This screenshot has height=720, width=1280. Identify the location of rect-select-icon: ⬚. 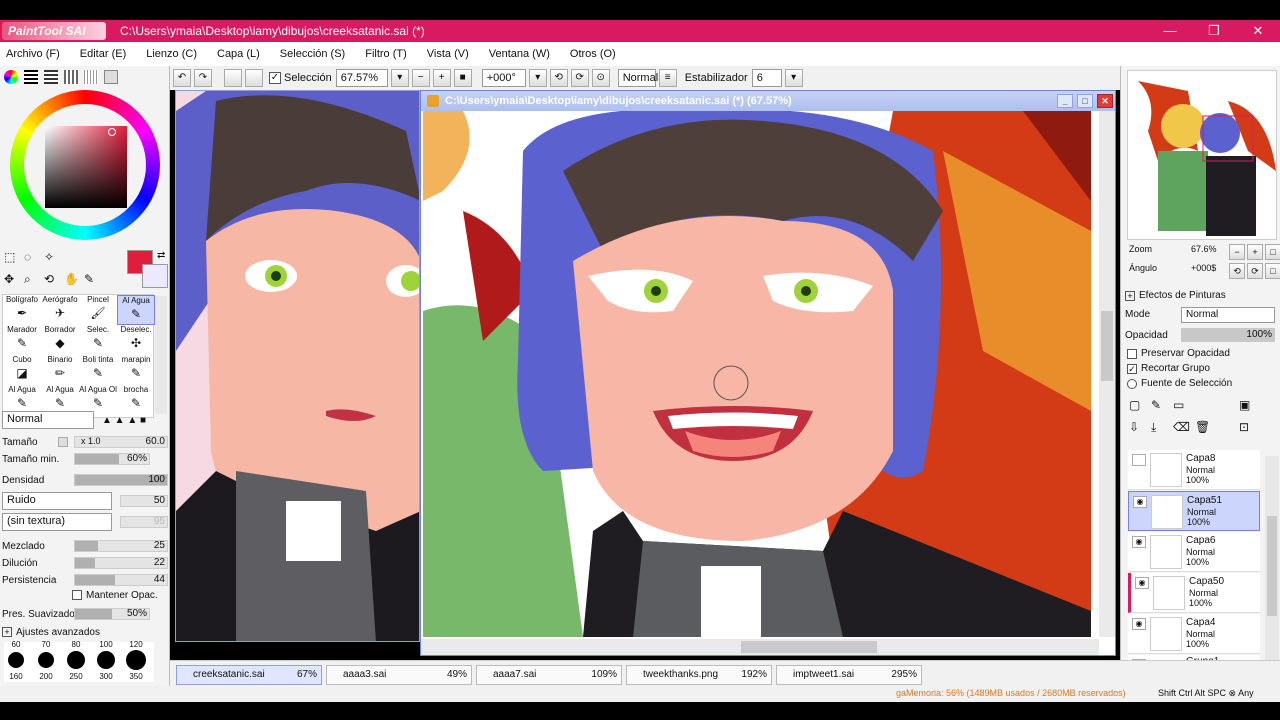
(14, 259).